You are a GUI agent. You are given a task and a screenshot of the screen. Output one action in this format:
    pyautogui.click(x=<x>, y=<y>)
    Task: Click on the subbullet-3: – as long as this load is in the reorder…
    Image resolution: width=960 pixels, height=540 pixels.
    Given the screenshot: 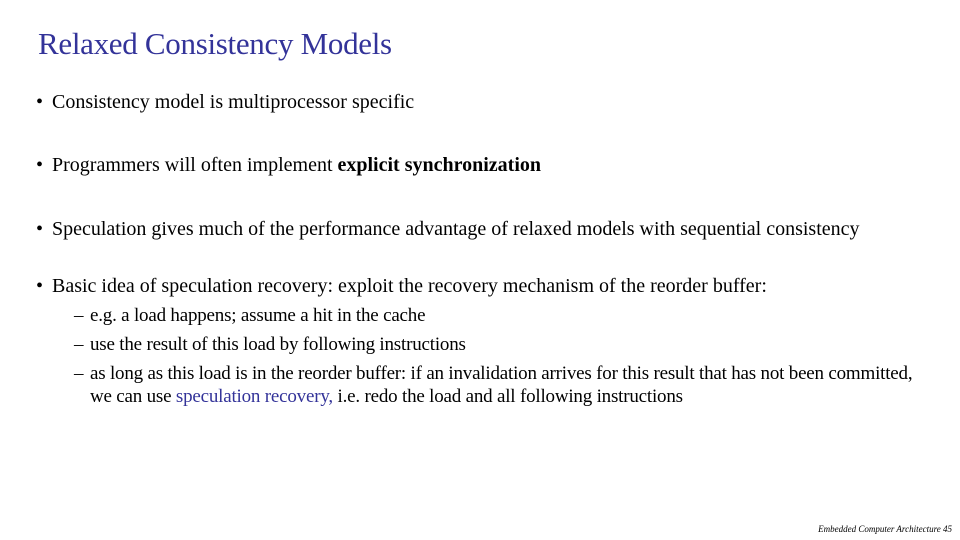 What is the action you would take?
    pyautogui.click(x=499, y=385)
    